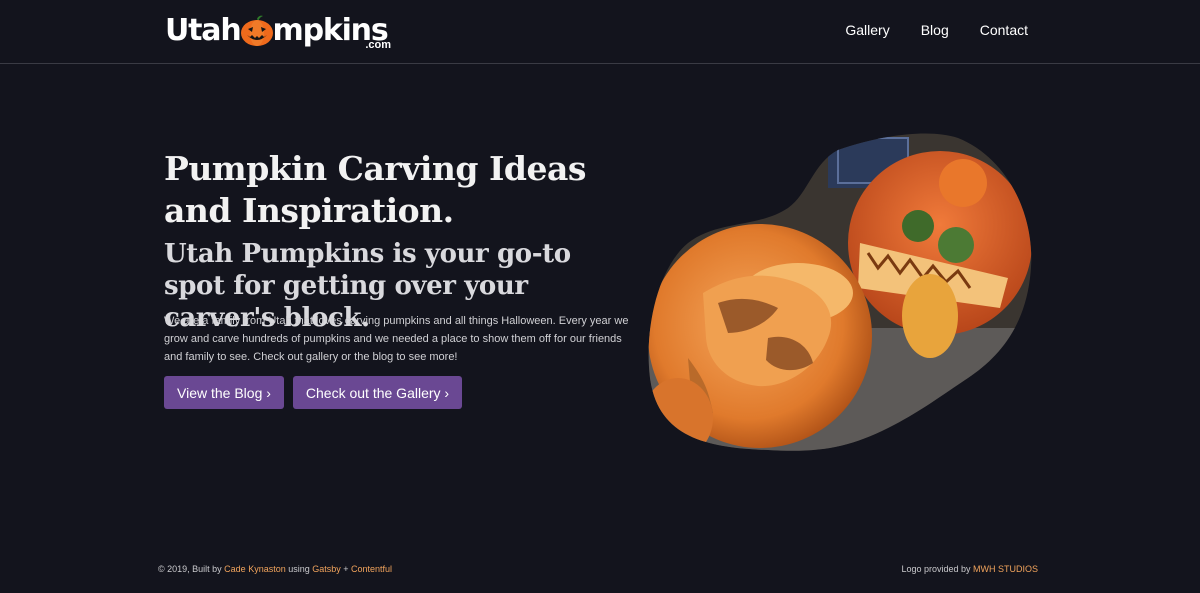  What do you see at coordinates (371, 569) in the screenshot?
I see `contentful-link: Contentful` at bounding box center [371, 569].